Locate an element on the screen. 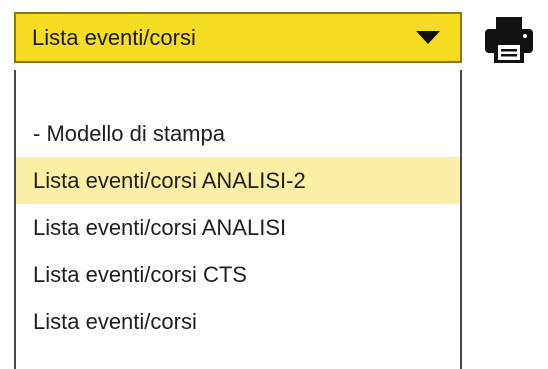 This screenshot has height=369, width=548. option-item: Lista eventi/corsi ANALISI is located at coordinates (238, 227).